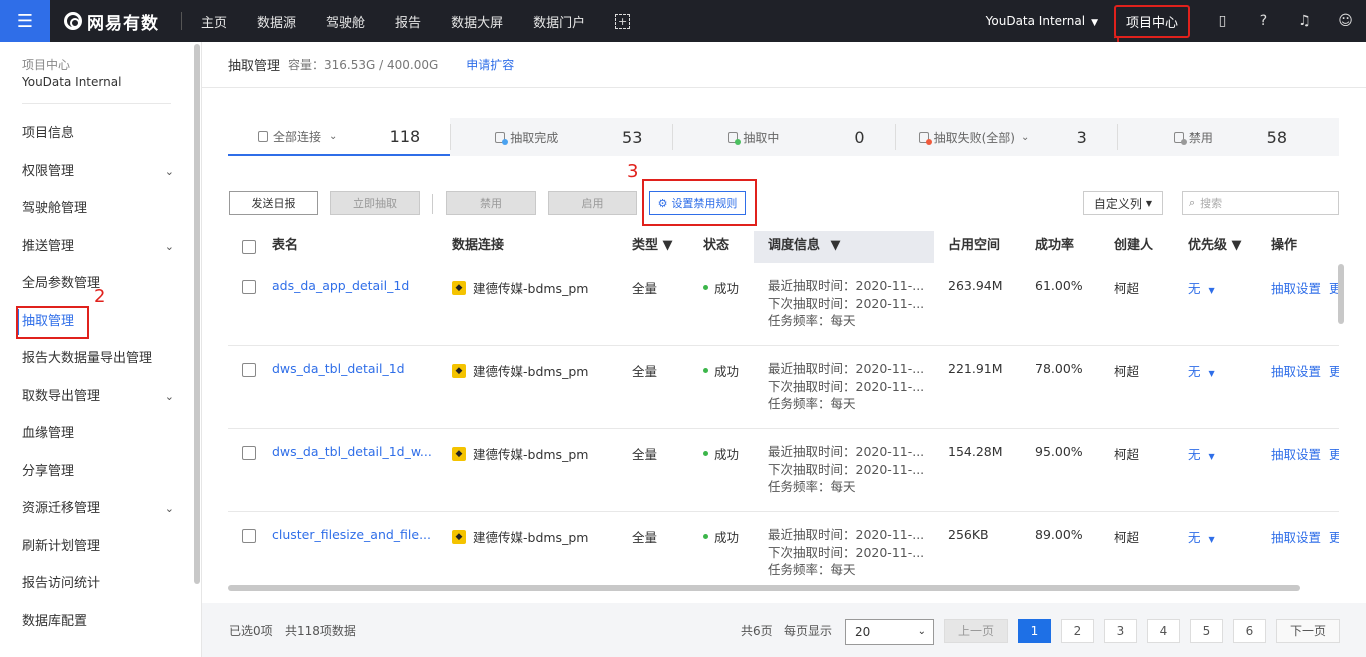 Image resolution: width=1366 pixels, height=657 pixels. Describe the element at coordinates (1120, 631) in the screenshot. I see `page-number-button: 3` at that location.